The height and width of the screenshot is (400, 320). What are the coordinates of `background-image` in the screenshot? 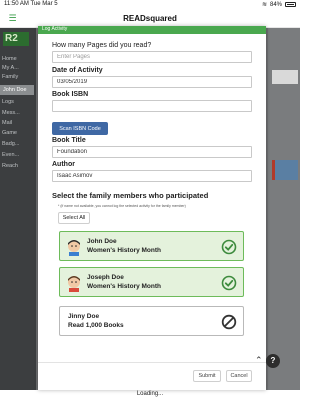 It's located at (285, 170).